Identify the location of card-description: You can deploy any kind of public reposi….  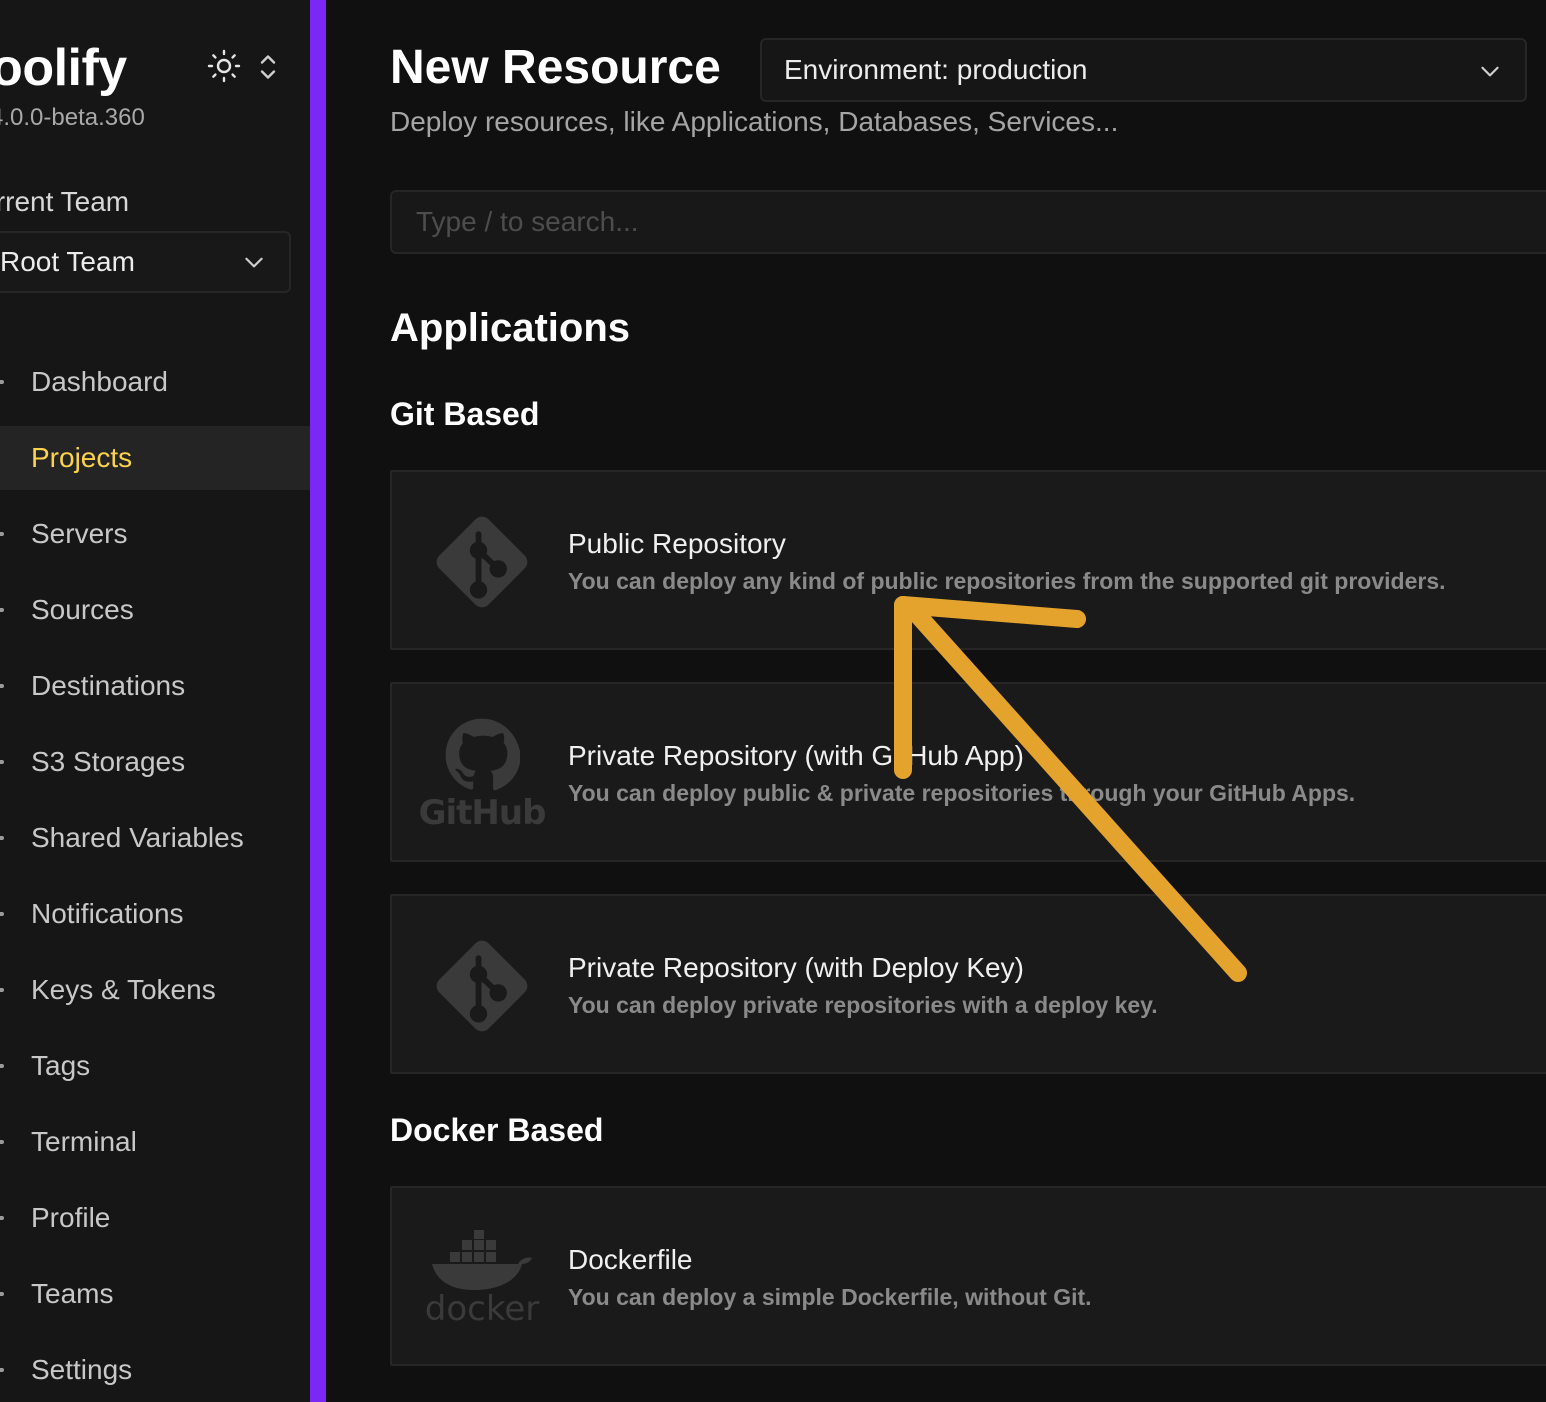
(1007, 581).